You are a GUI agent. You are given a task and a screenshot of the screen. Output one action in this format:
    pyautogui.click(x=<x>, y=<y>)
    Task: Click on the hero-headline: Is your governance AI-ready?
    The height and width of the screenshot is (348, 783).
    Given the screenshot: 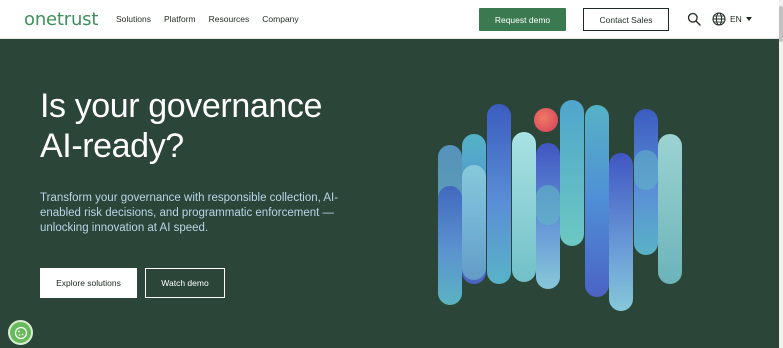 What is the action you would take?
    pyautogui.click(x=210, y=126)
    